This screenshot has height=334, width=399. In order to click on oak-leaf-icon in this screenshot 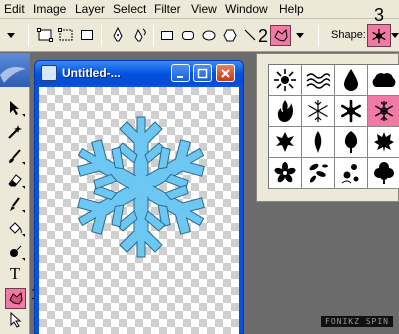, I will do `click(383, 142)`.